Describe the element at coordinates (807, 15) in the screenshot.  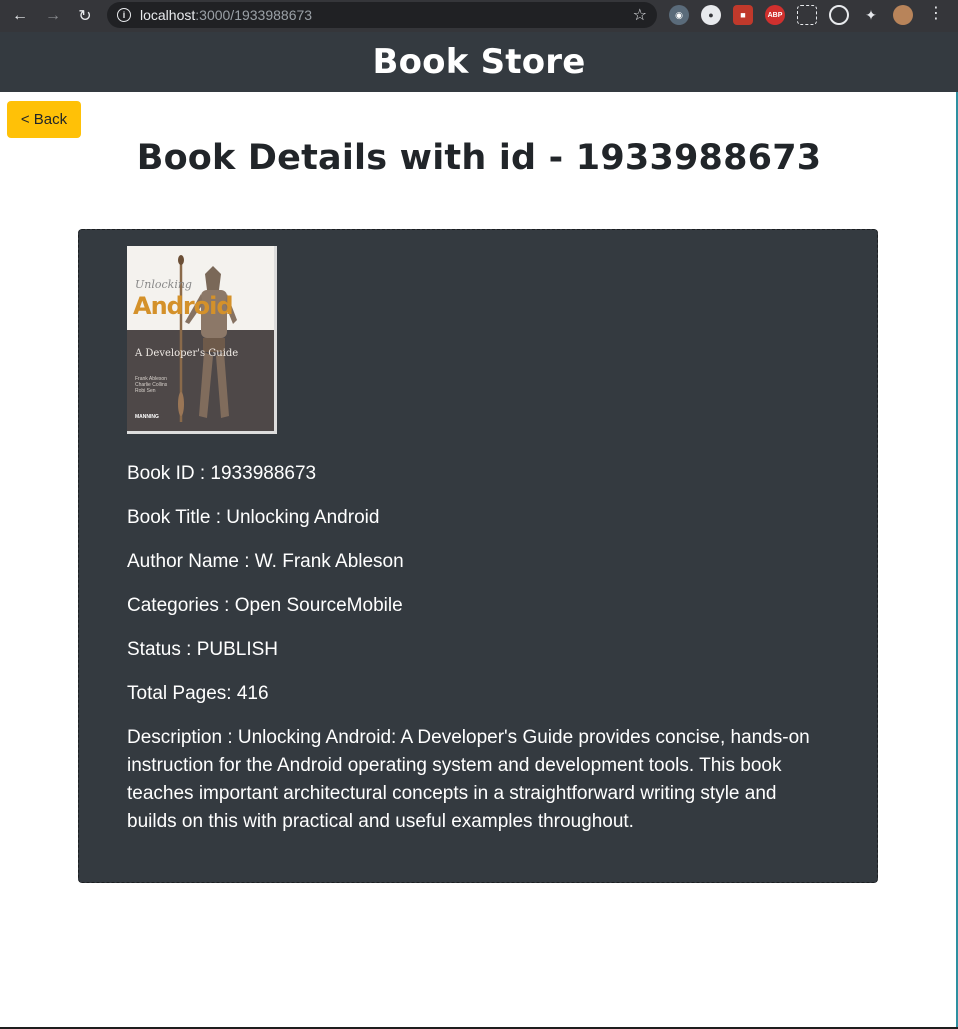
I see `screenshot-icon` at that location.